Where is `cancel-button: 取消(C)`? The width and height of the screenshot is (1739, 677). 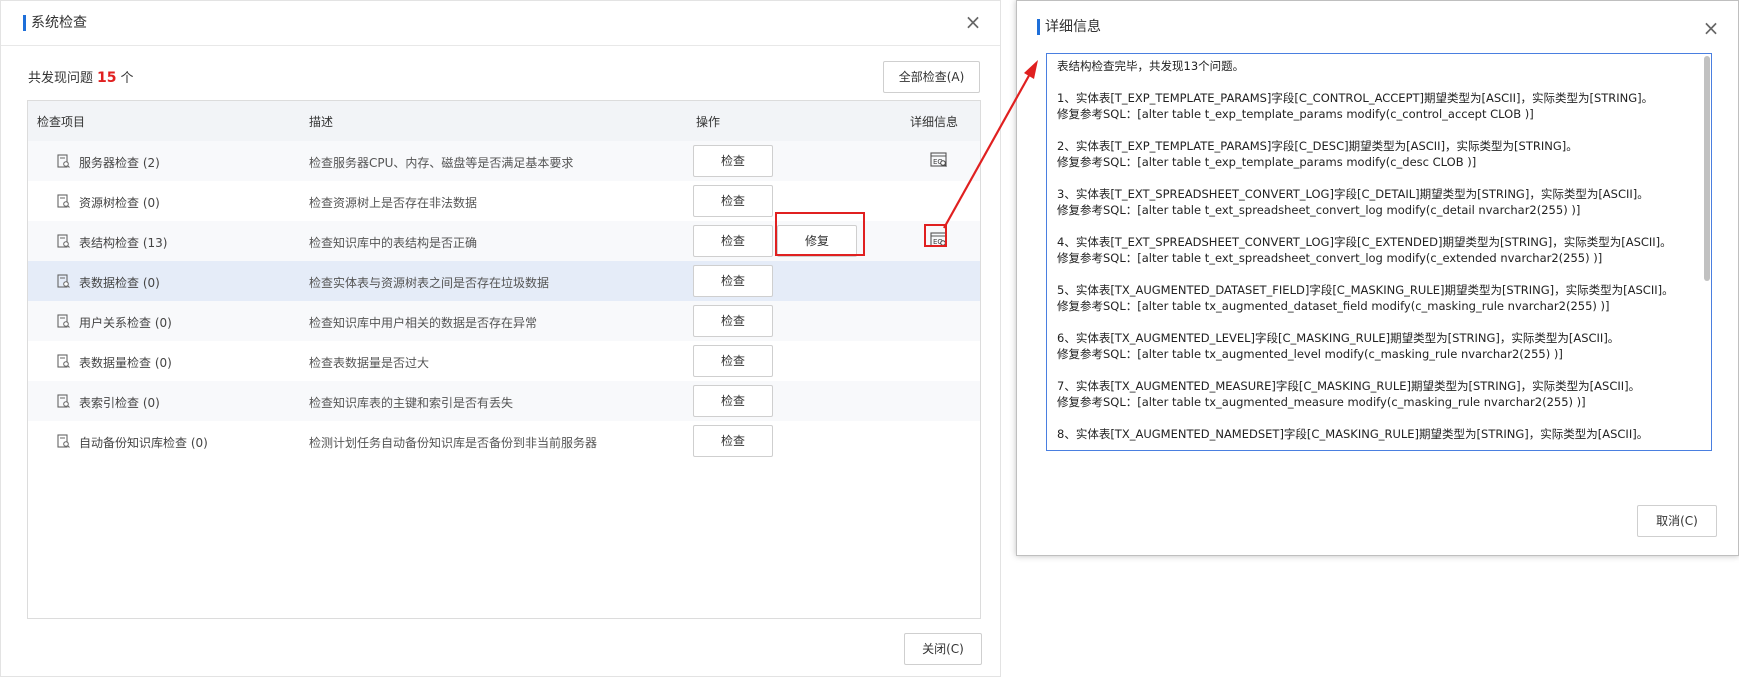 cancel-button: 取消(C) is located at coordinates (1677, 521).